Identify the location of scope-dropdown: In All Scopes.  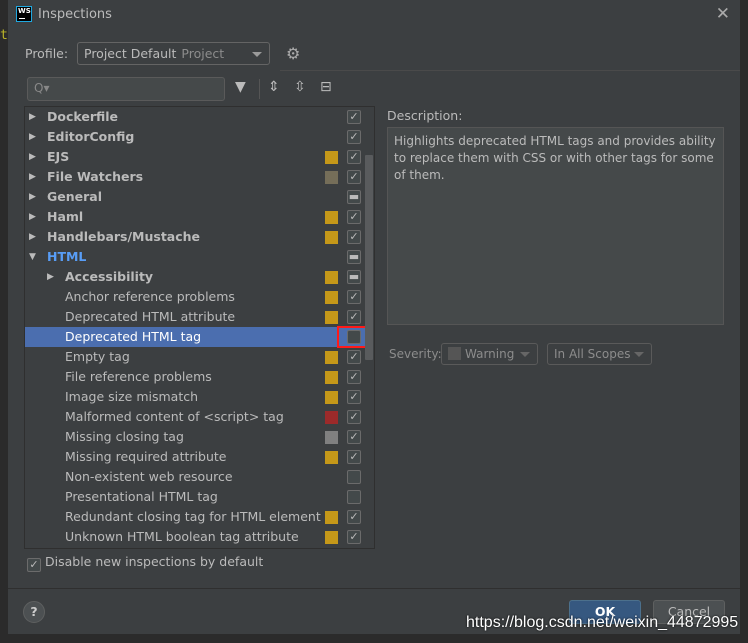
(599, 354).